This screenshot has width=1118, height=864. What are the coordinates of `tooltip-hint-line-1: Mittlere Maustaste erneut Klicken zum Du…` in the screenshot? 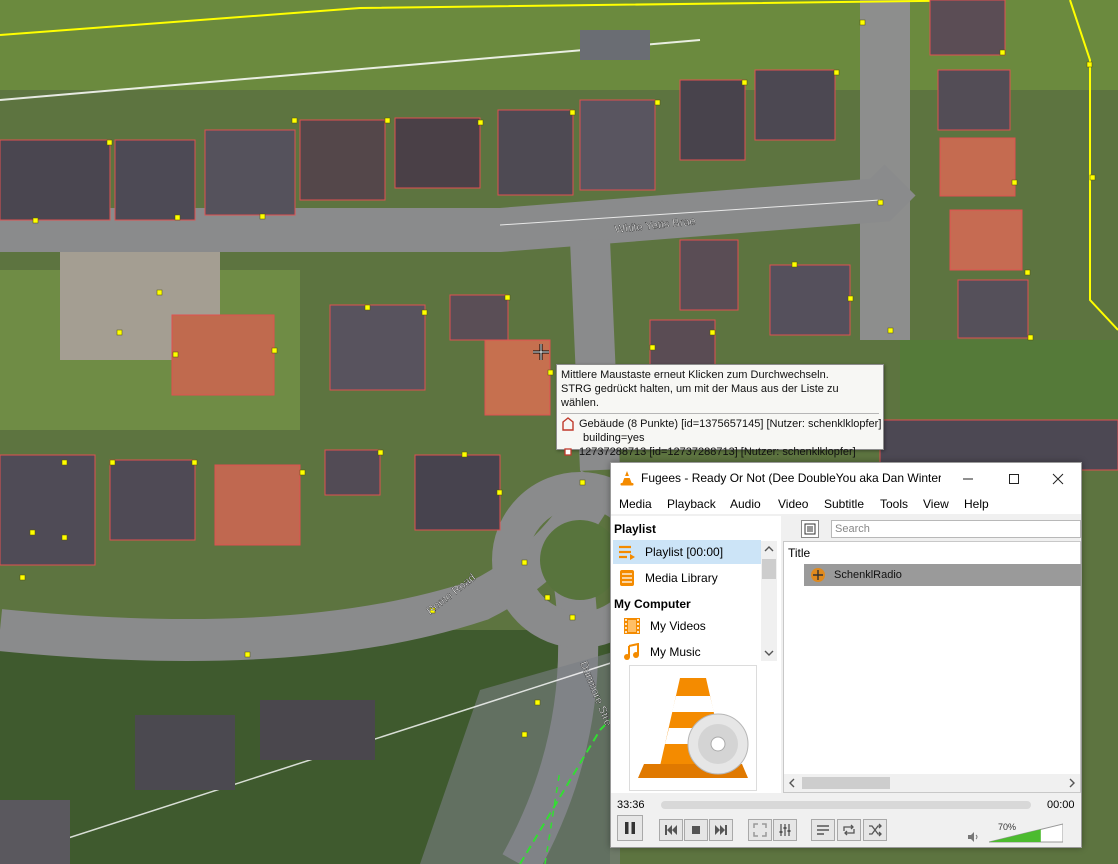 It's located at (695, 375).